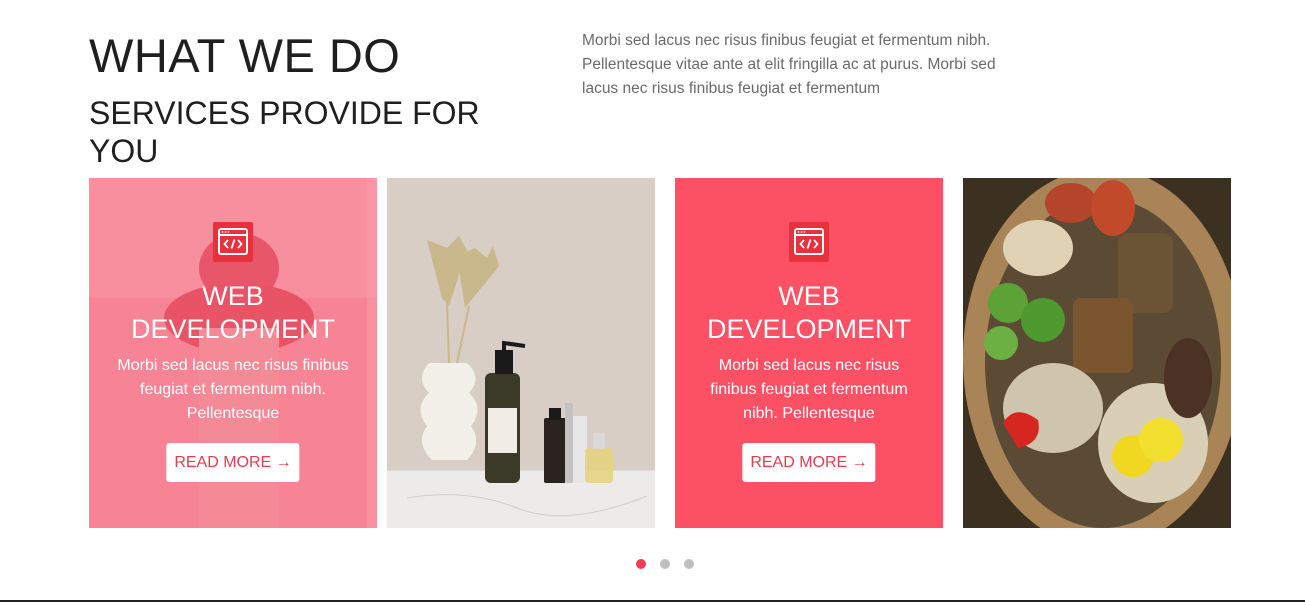 Image resolution: width=1305 pixels, height=602 pixels. I want to click on cosmetics-photo, so click(521, 353).